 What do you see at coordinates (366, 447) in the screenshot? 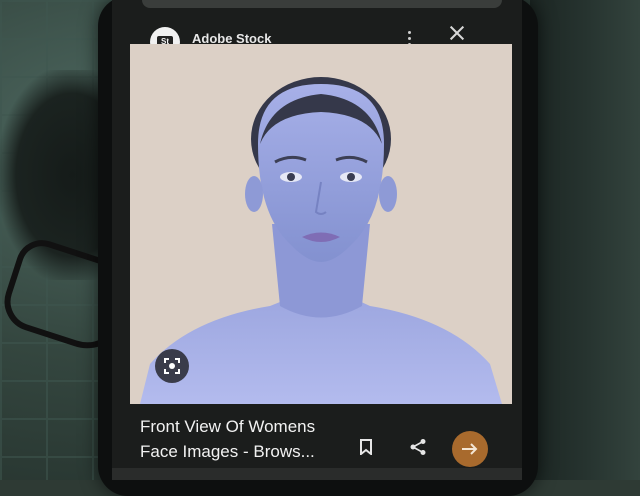
I see `bookmark-icon` at bounding box center [366, 447].